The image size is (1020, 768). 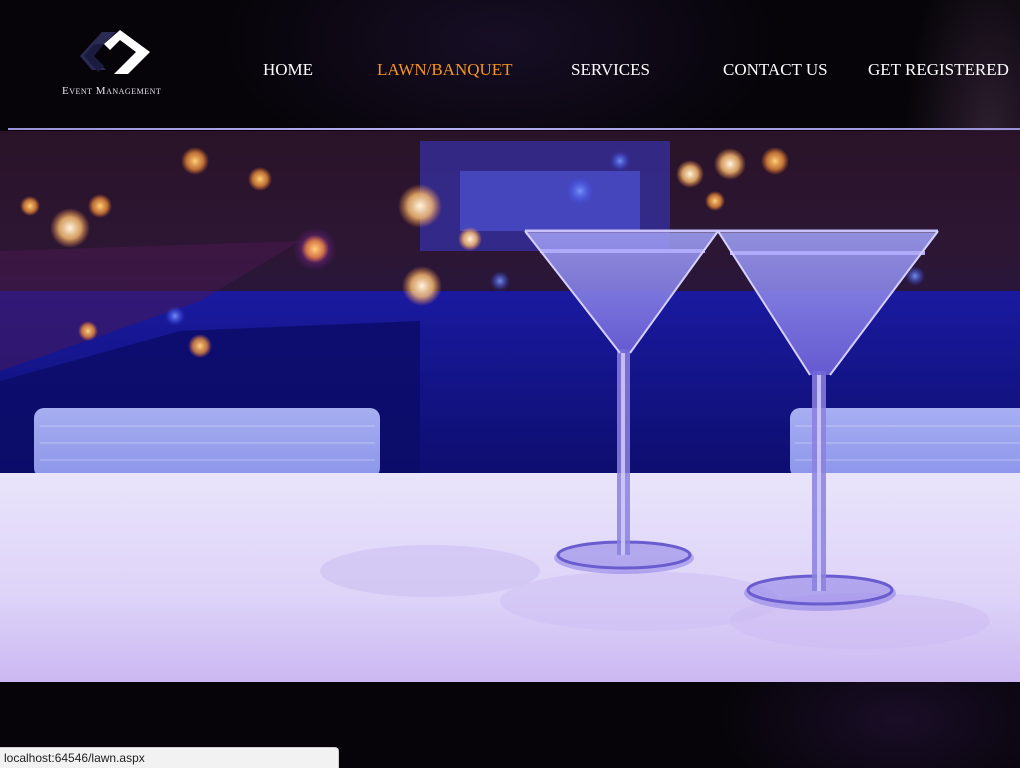 I want to click on logo-text: Event Management, so click(x=112, y=91).